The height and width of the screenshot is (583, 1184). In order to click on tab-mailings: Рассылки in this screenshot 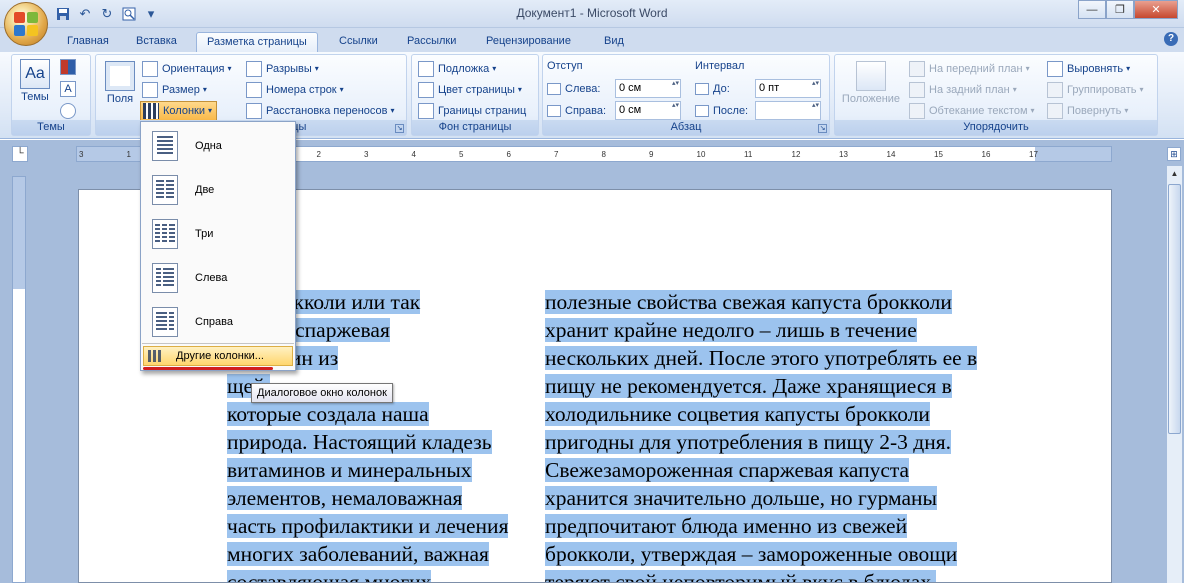, I will do `click(431, 42)`.